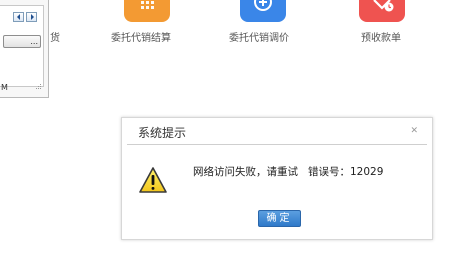 Image resolution: width=454 pixels, height=274 pixels. What do you see at coordinates (263, 11) in the screenshot?
I see `plus-circle-icon` at bounding box center [263, 11].